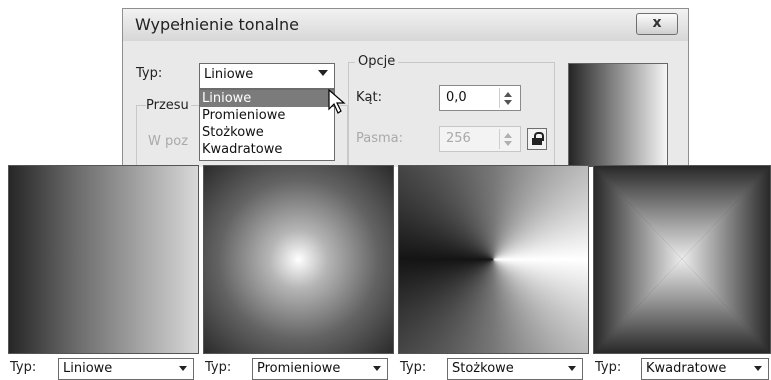 This screenshot has height=380, width=771. I want to click on type-select-value: Liniowe, so click(229, 74).